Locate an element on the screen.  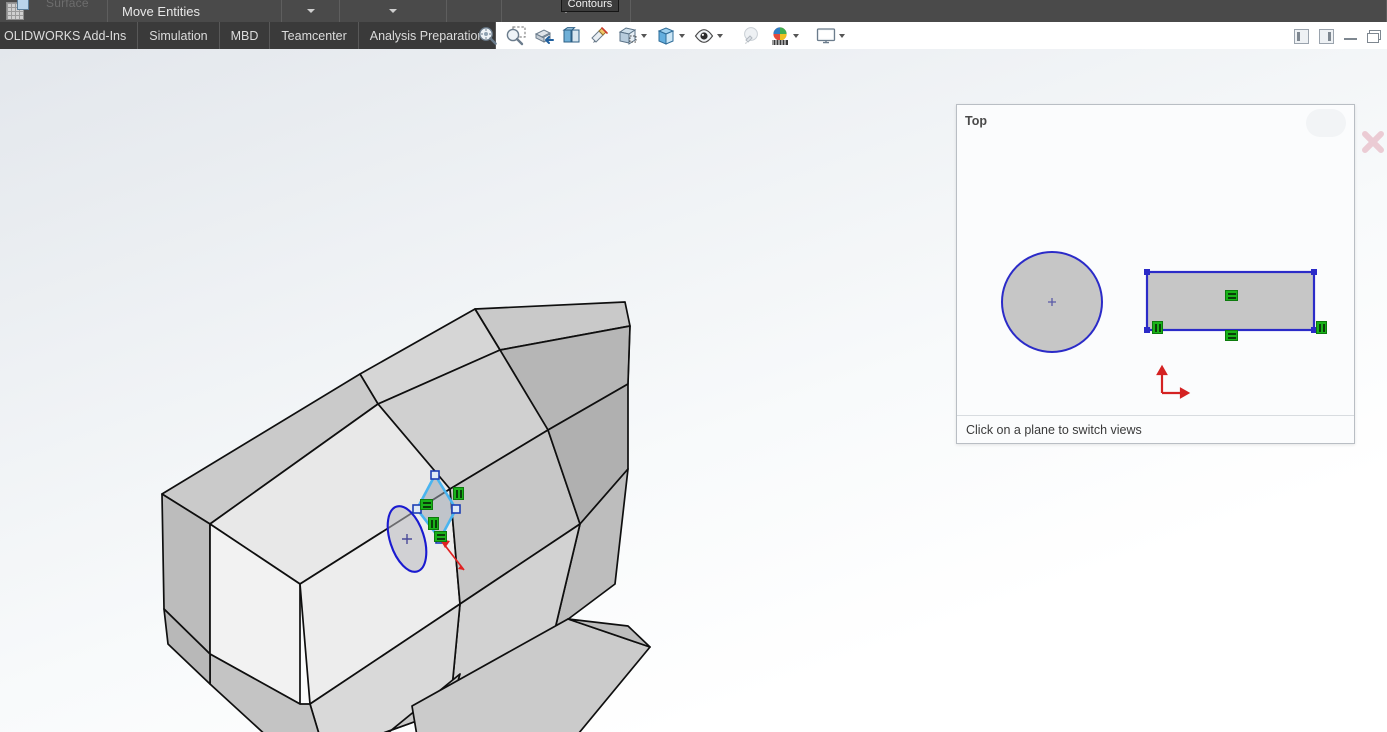
view-toolbar is located at coordinates (662, 36).